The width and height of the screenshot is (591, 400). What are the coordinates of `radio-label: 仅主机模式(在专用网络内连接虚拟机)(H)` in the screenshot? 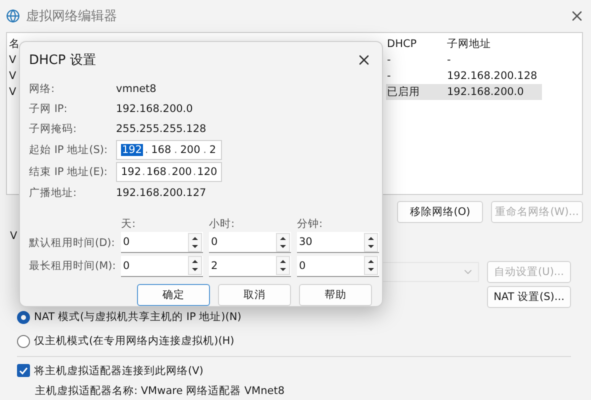 It's located at (134, 341).